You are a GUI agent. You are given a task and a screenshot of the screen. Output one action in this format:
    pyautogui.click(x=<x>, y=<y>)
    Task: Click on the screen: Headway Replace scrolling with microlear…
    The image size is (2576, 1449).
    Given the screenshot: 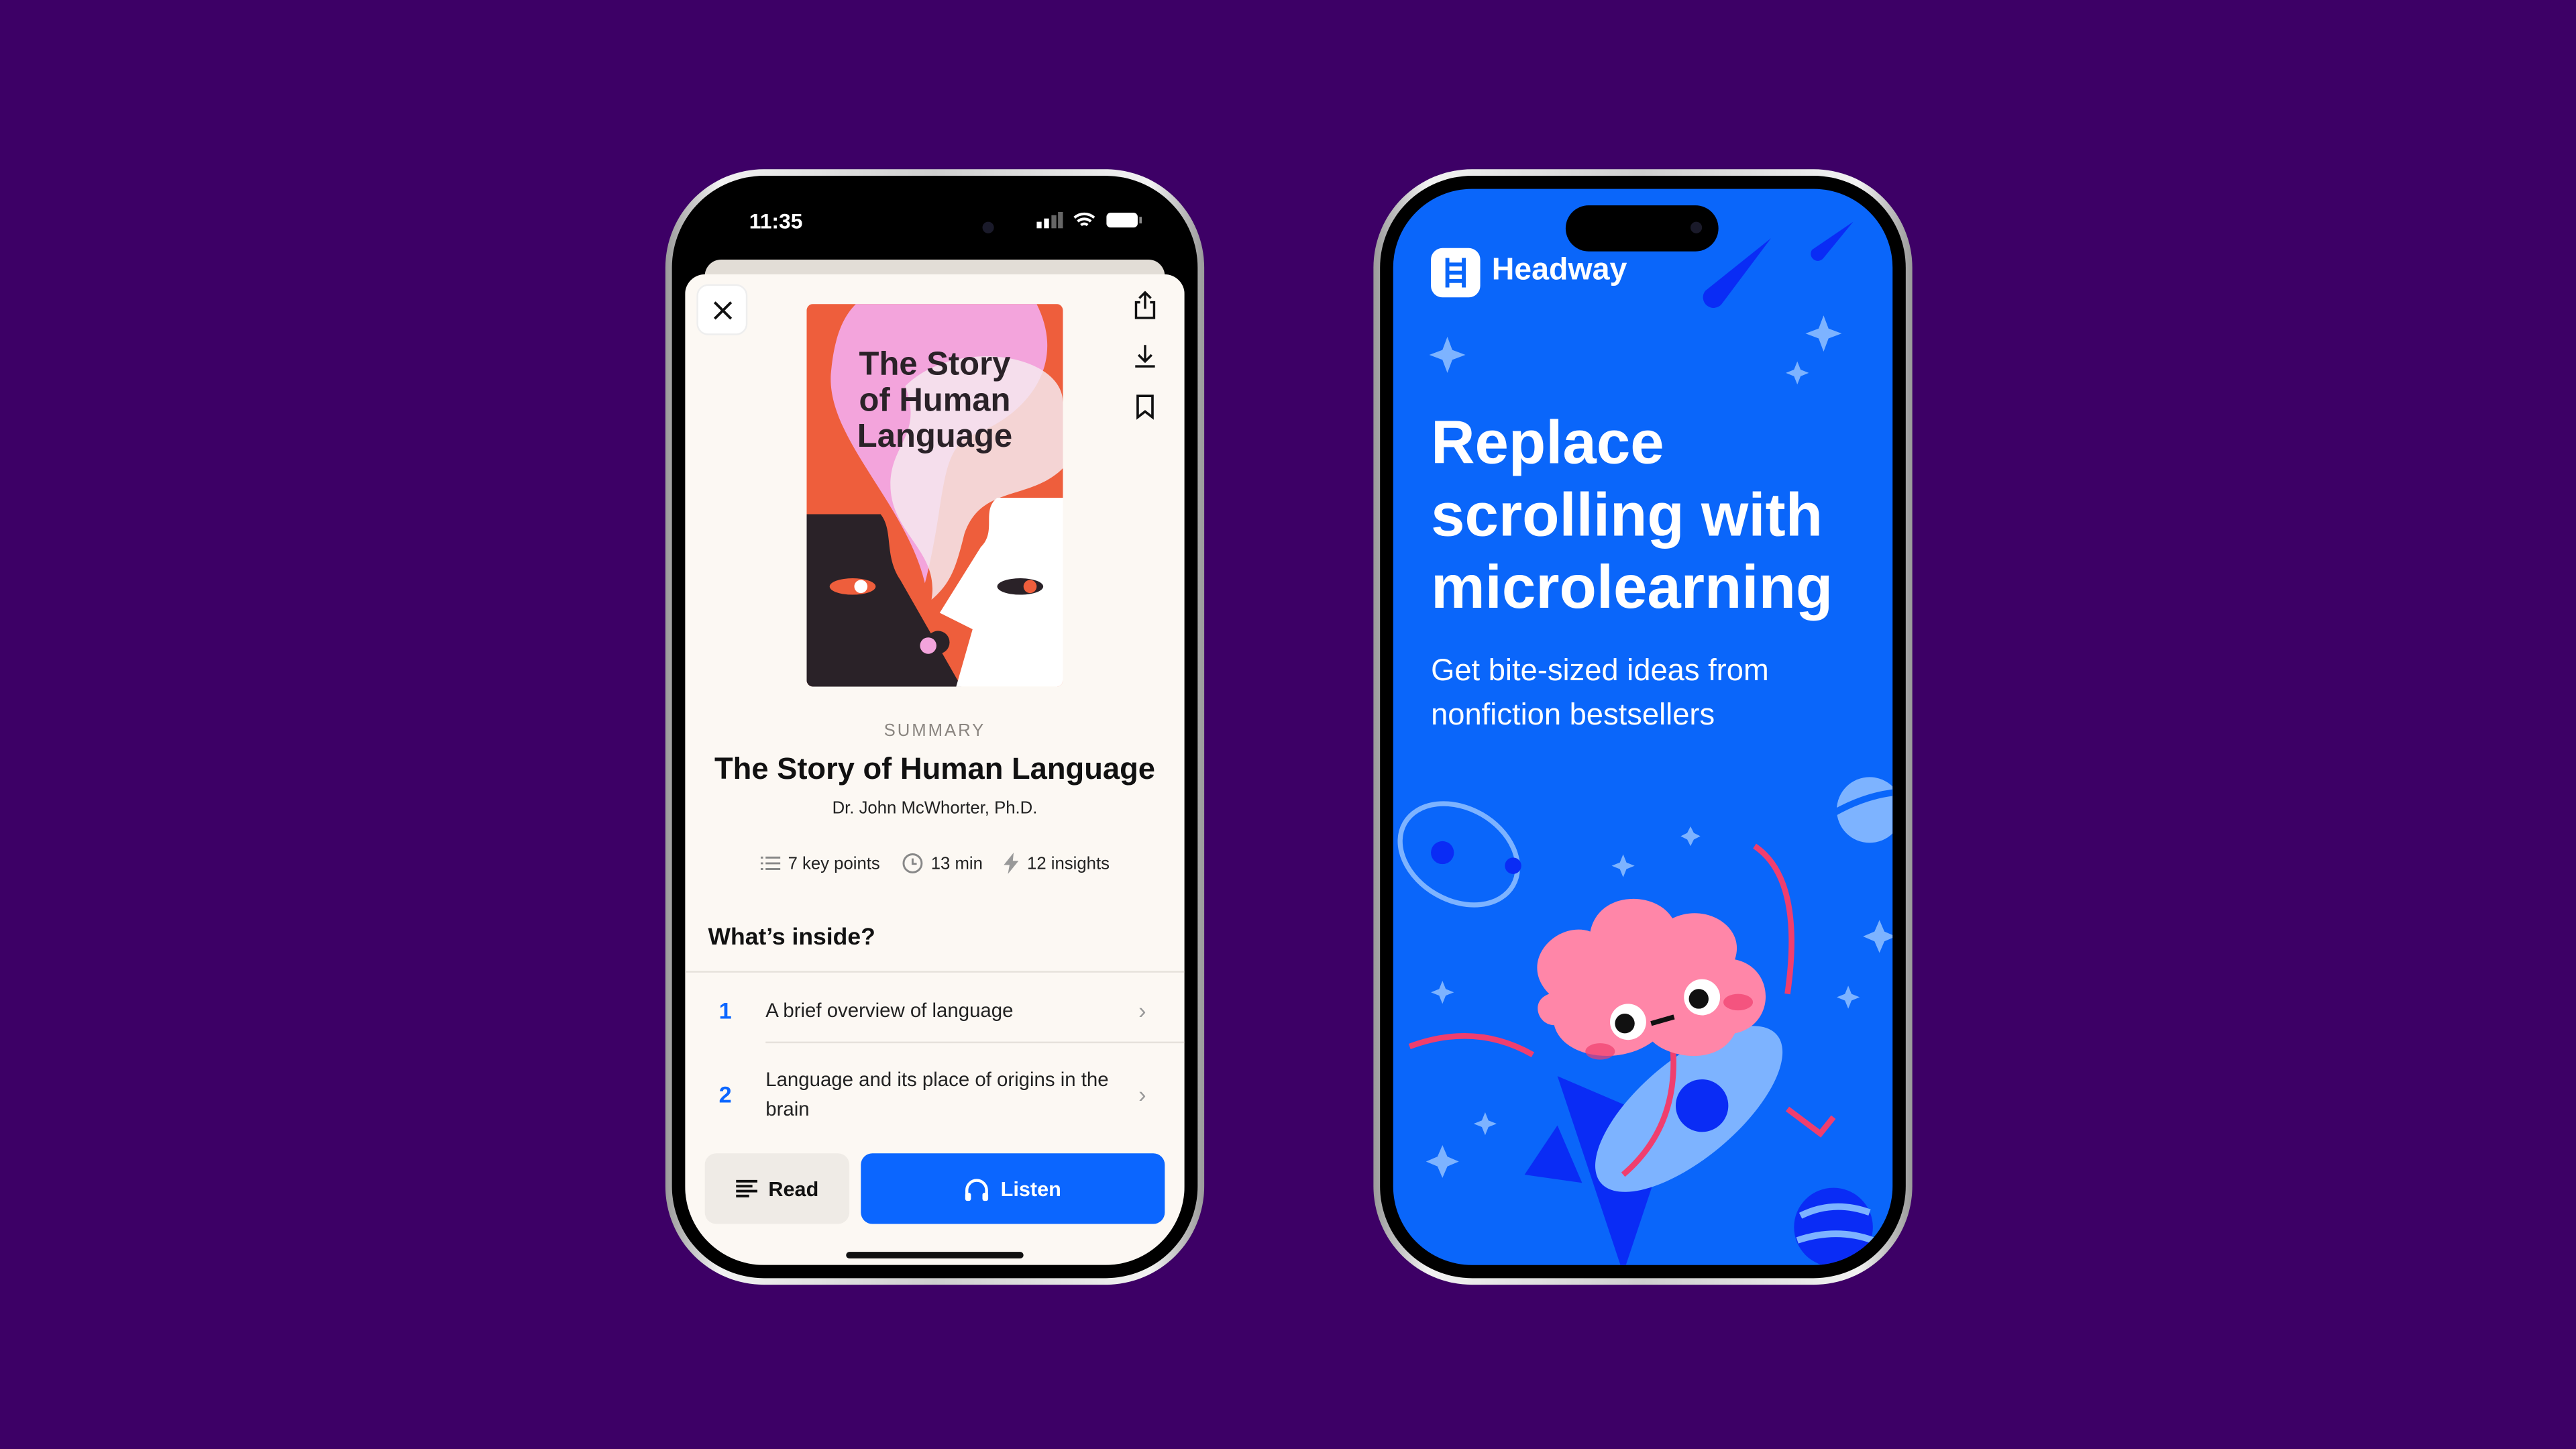 What is the action you would take?
    pyautogui.click(x=1643, y=727)
    